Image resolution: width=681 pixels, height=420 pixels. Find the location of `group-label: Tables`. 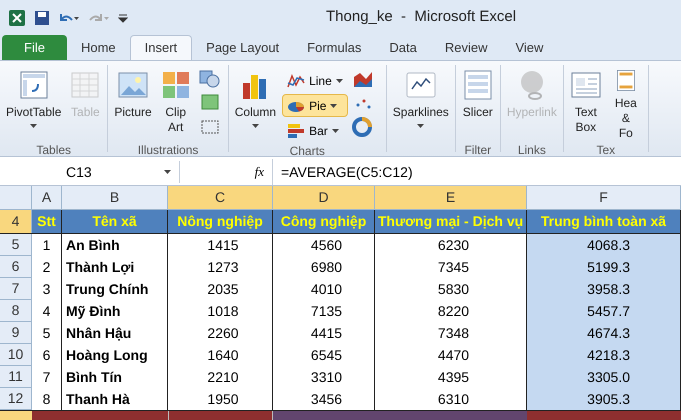

group-label: Tables is located at coordinates (53, 149).